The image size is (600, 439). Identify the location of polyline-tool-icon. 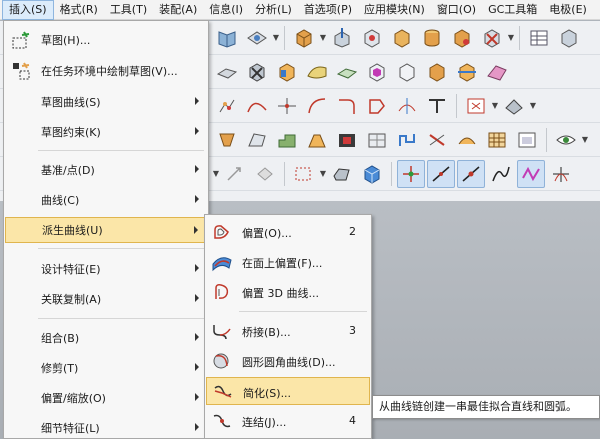
(531, 173).